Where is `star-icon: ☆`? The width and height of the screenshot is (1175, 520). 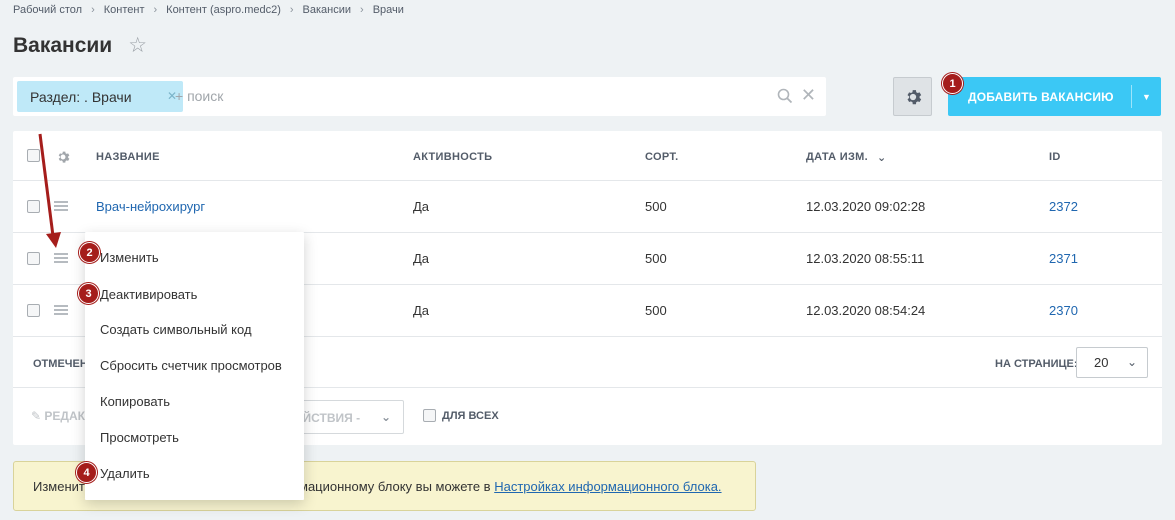
star-icon: ☆ is located at coordinates (137, 45).